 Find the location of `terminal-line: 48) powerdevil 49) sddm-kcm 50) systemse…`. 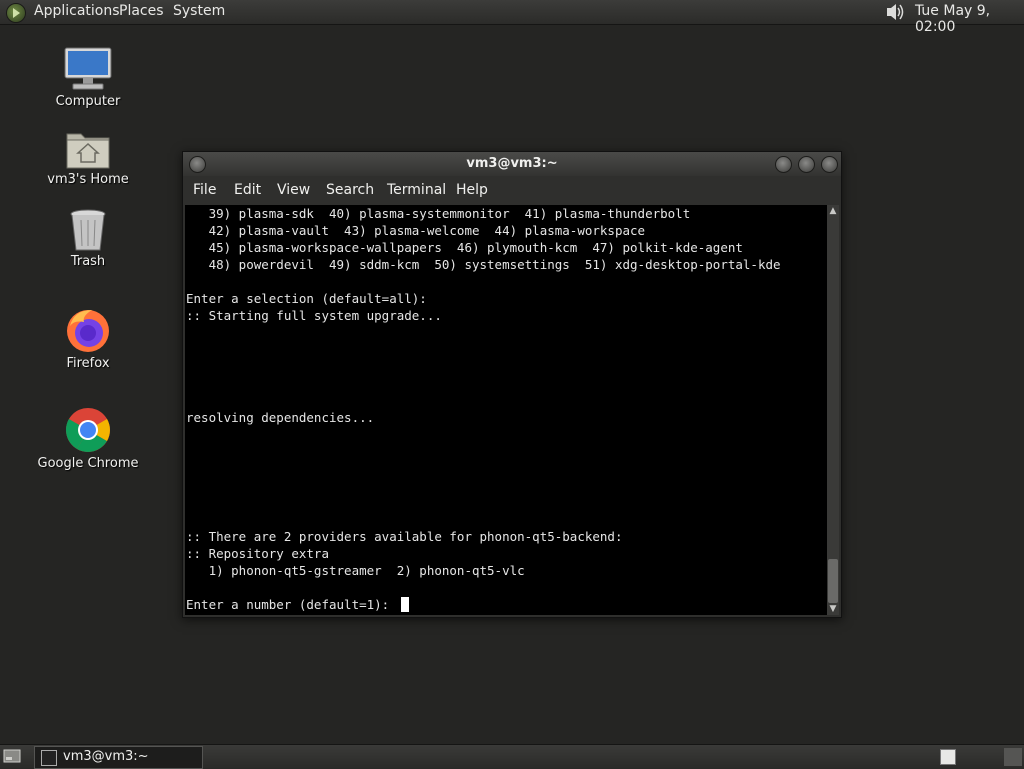

terminal-line: 48) powerdevil 49) sddm-kcm 50) systemse… is located at coordinates (483, 264).